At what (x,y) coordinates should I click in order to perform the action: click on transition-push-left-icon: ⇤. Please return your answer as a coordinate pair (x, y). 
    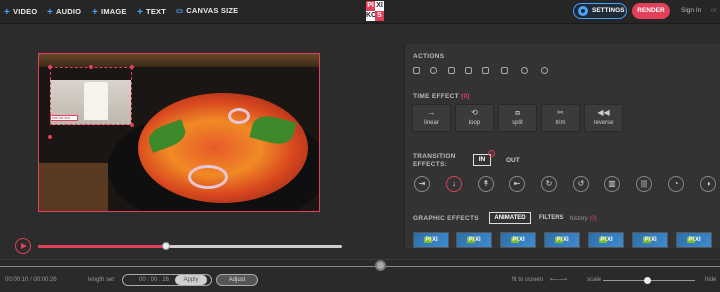
    Looking at the image, I should click on (517, 184).